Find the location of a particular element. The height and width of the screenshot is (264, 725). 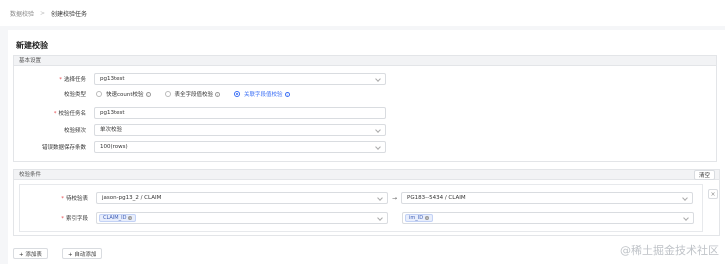

watermark: @稀土掘金技术社区 is located at coordinates (669, 250).